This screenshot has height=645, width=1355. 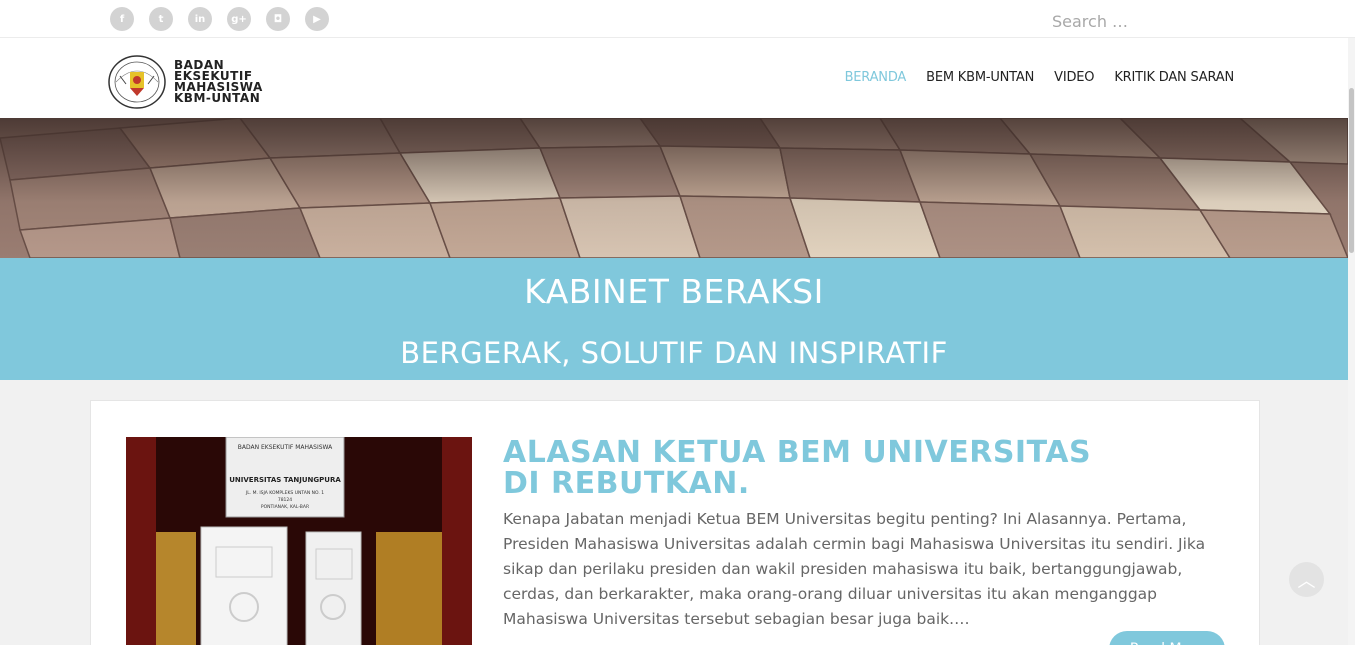 I want to click on back-to-top-button: ︿, so click(x=1306, y=579).